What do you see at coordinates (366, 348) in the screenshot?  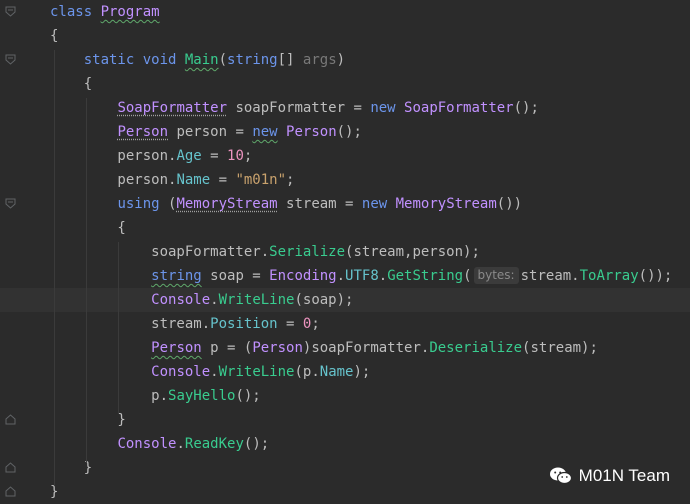 I see `code-token: )soapFormatter.` at bounding box center [366, 348].